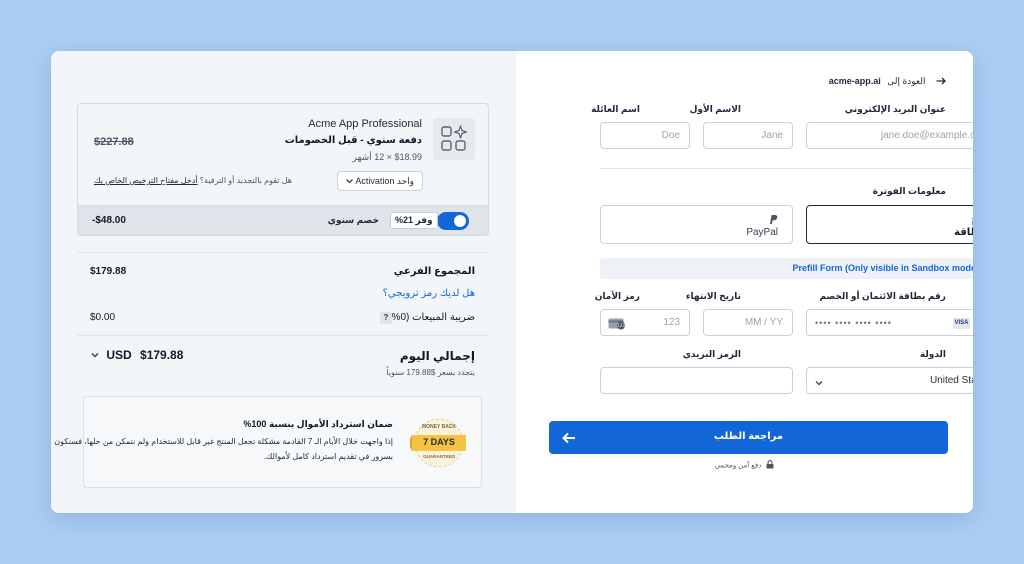 The height and width of the screenshot is (564, 1024). I want to click on promo-code-link: هل لديك رمز ترويجي؟, so click(429, 293).